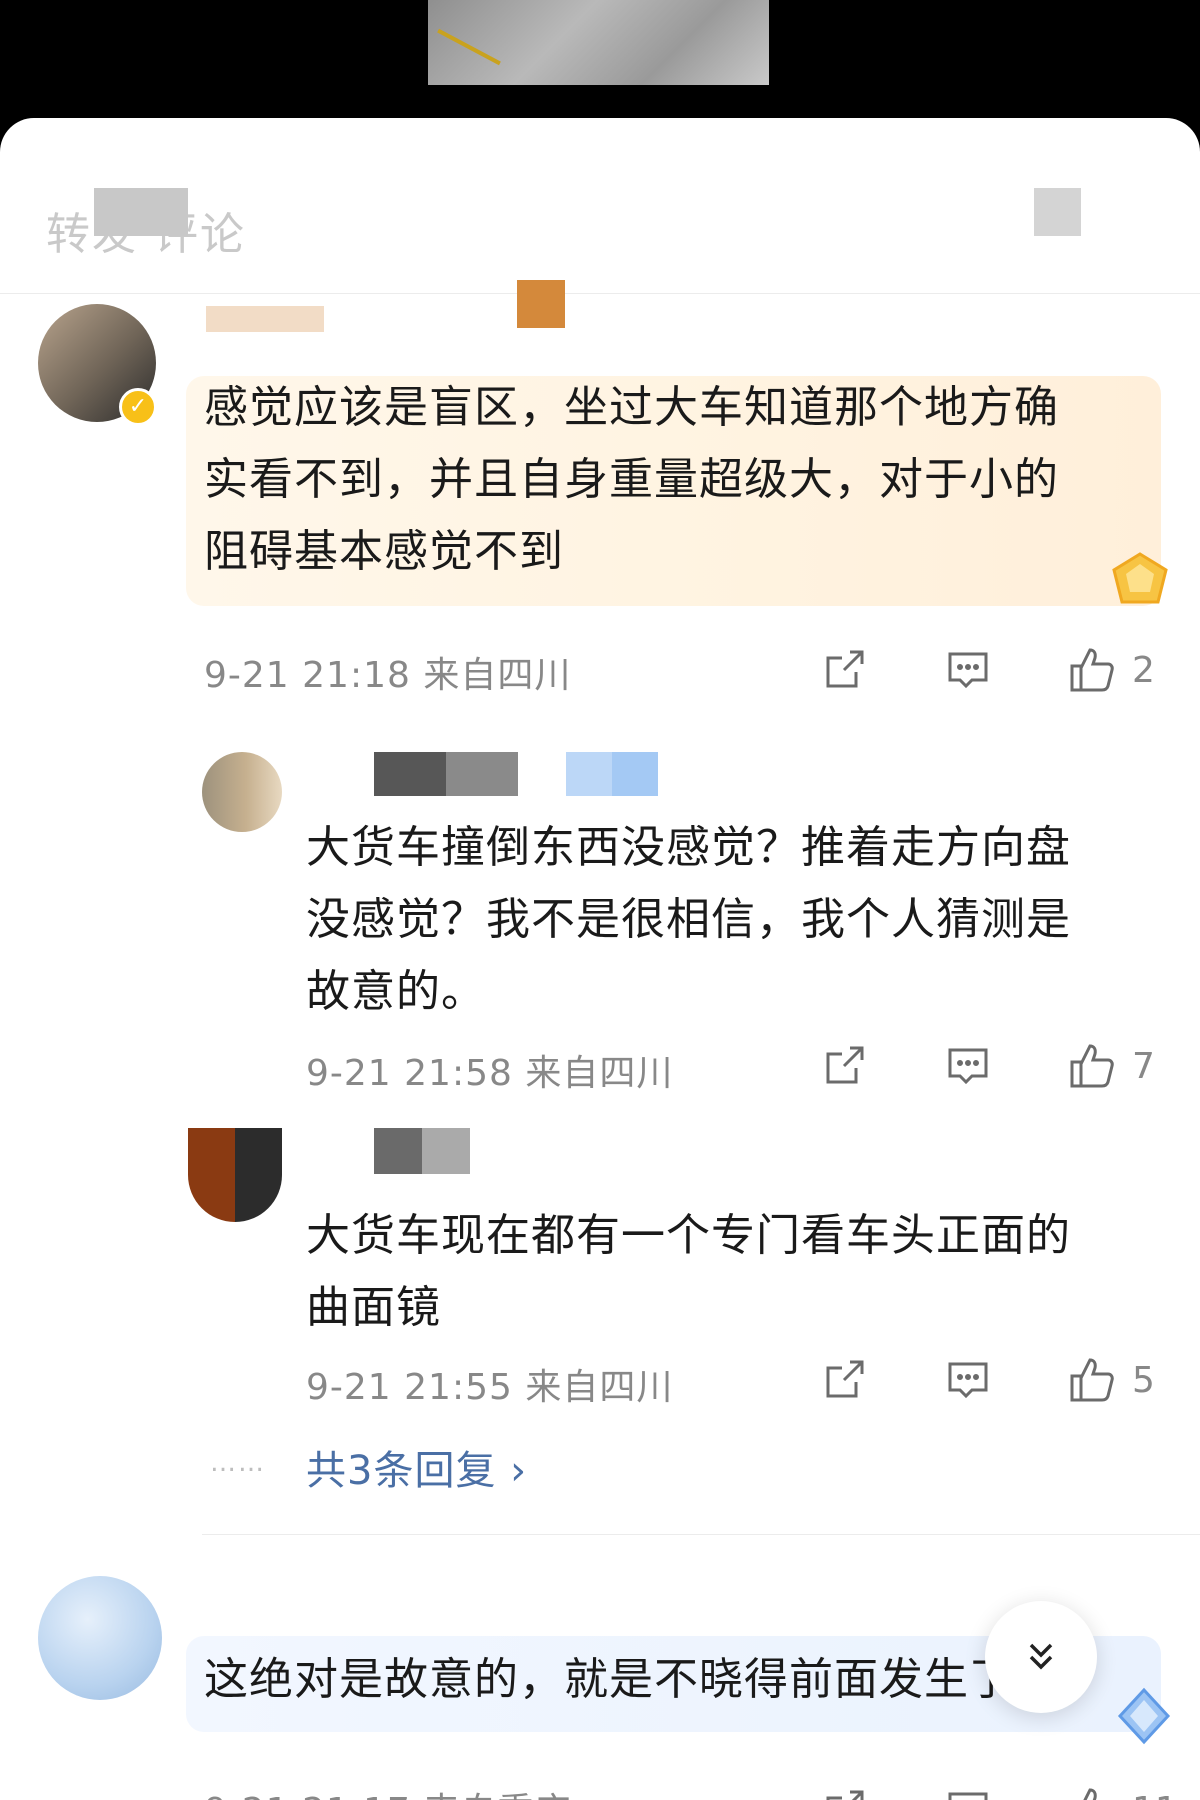 The height and width of the screenshot is (1800, 1200). I want to click on reply-line: 大货车现在都有一个专门看车头正面的, so click(688, 1235).